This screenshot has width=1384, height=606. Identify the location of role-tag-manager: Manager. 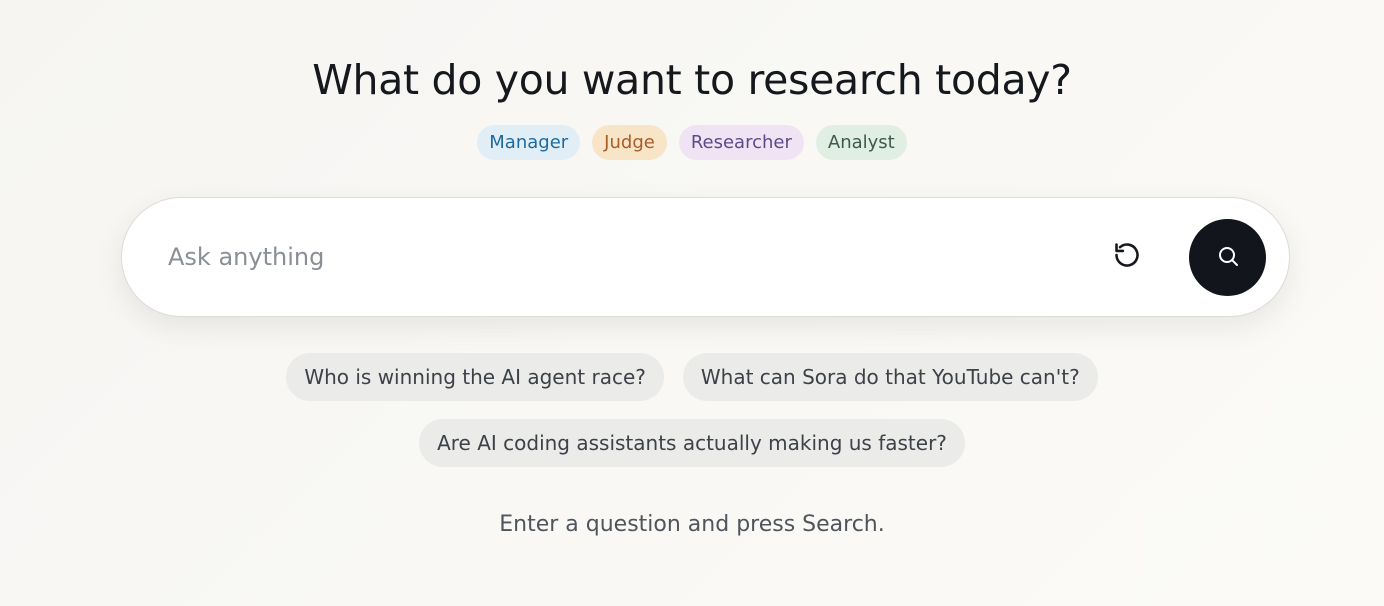
(529, 142).